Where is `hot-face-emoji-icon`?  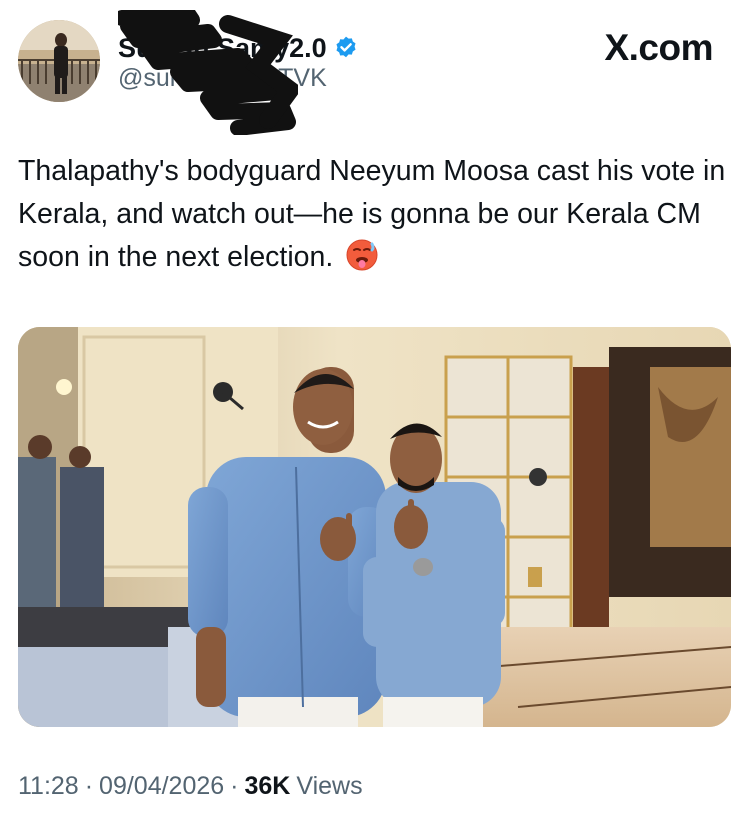
hot-face-emoji-icon is located at coordinates (362, 261).